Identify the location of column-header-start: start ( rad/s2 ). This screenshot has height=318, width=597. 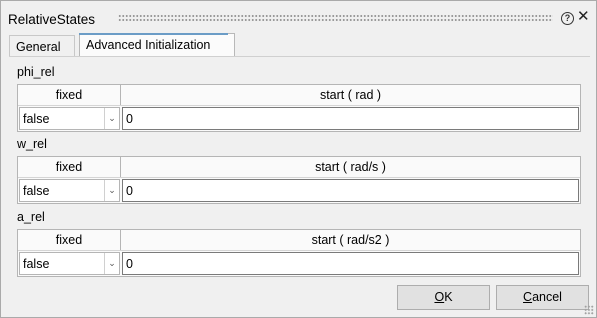
(350, 240).